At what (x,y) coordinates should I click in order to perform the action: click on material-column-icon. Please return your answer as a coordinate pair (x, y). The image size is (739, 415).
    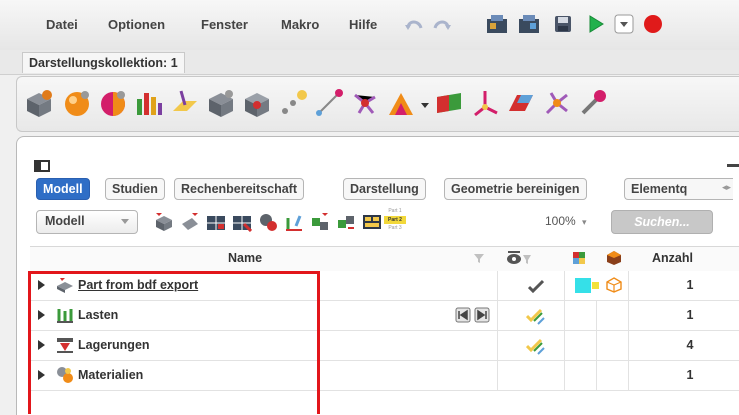
    Looking at the image, I should click on (614, 258).